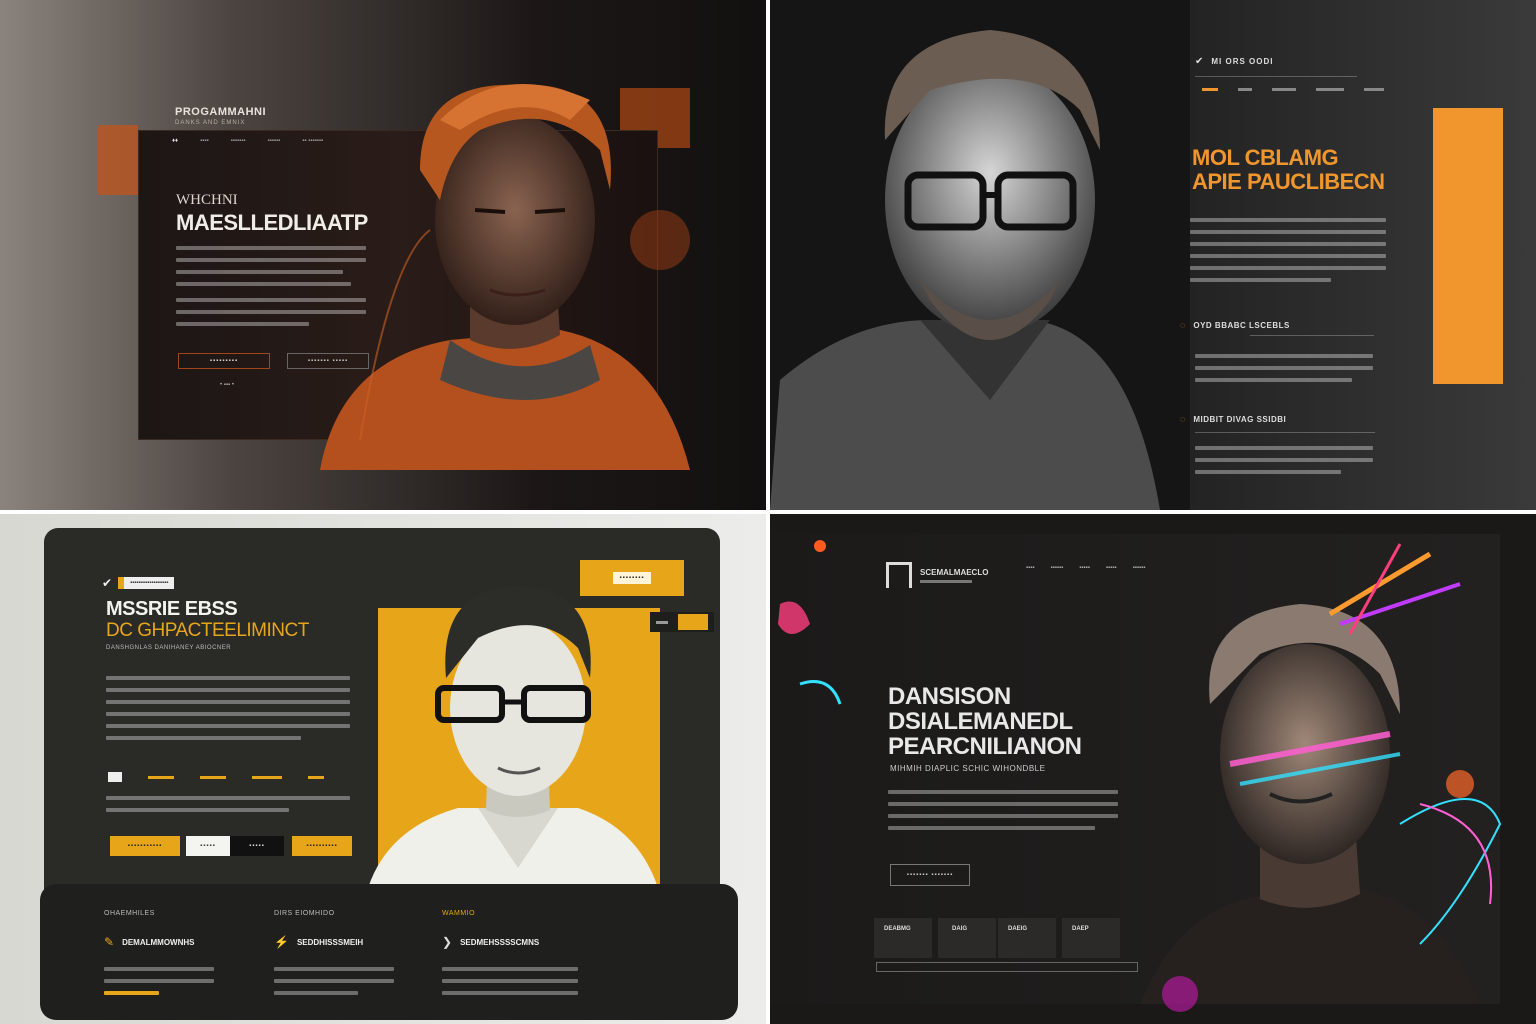  I want to click on primary-button: ▪▪▪▪▪▪▪▪▪, so click(224, 361).